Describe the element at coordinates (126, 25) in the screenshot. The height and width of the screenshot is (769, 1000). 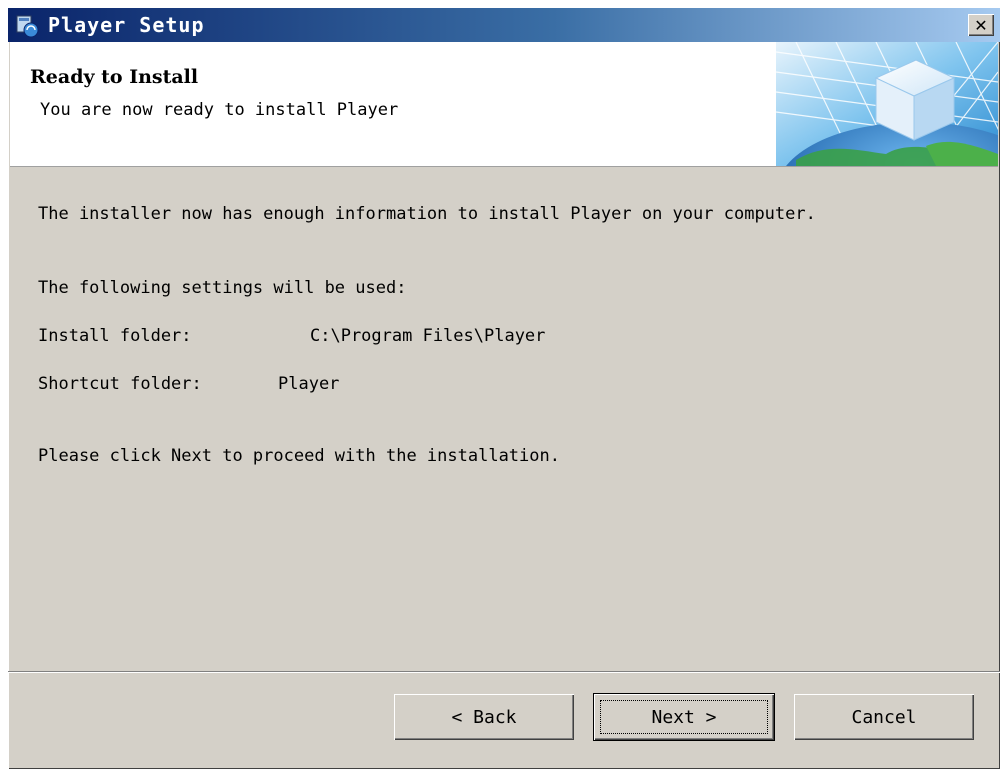
I see `window-title: Player Setup` at that location.